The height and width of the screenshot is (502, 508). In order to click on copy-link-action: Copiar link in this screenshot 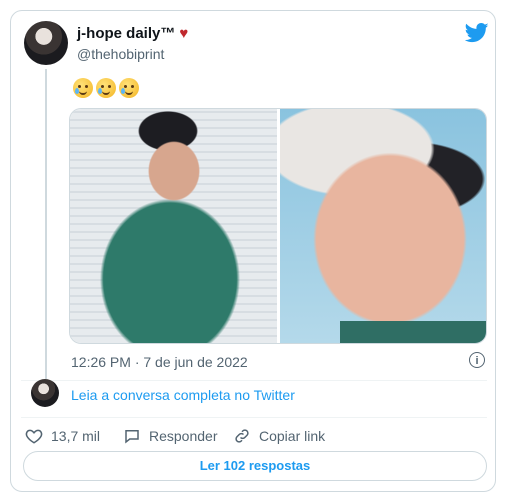, I will do `click(279, 436)`.